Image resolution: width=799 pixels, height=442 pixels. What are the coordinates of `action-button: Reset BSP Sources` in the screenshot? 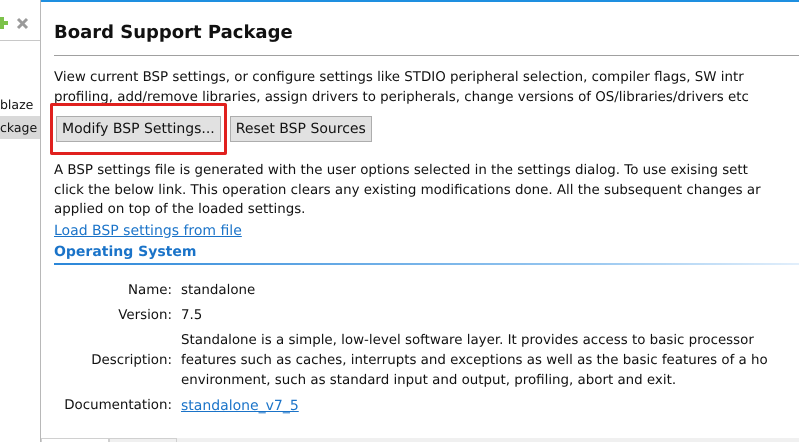 It's located at (301, 129).